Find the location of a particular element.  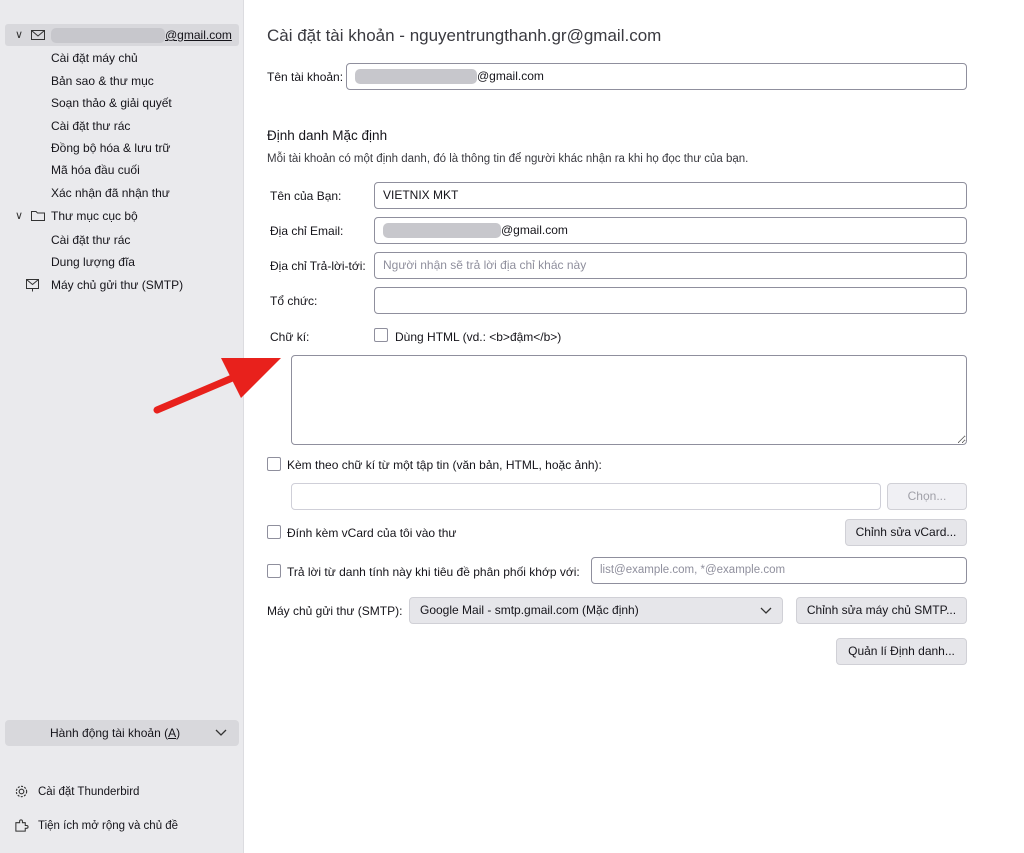

sidebar-item-smtp: Máy chủ gửi thư (SMTP) is located at coordinates (122, 285).